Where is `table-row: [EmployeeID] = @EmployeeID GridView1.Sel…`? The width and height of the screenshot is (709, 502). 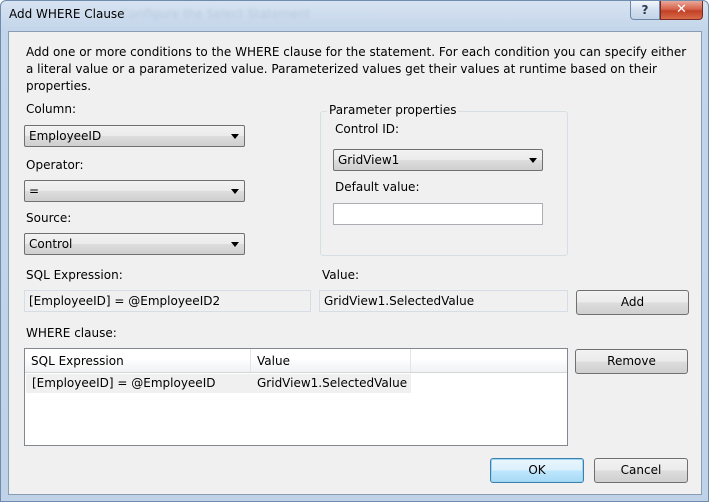
table-row: [EmployeeID] = @EmployeeID GridView1.Sel… is located at coordinates (218, 383).